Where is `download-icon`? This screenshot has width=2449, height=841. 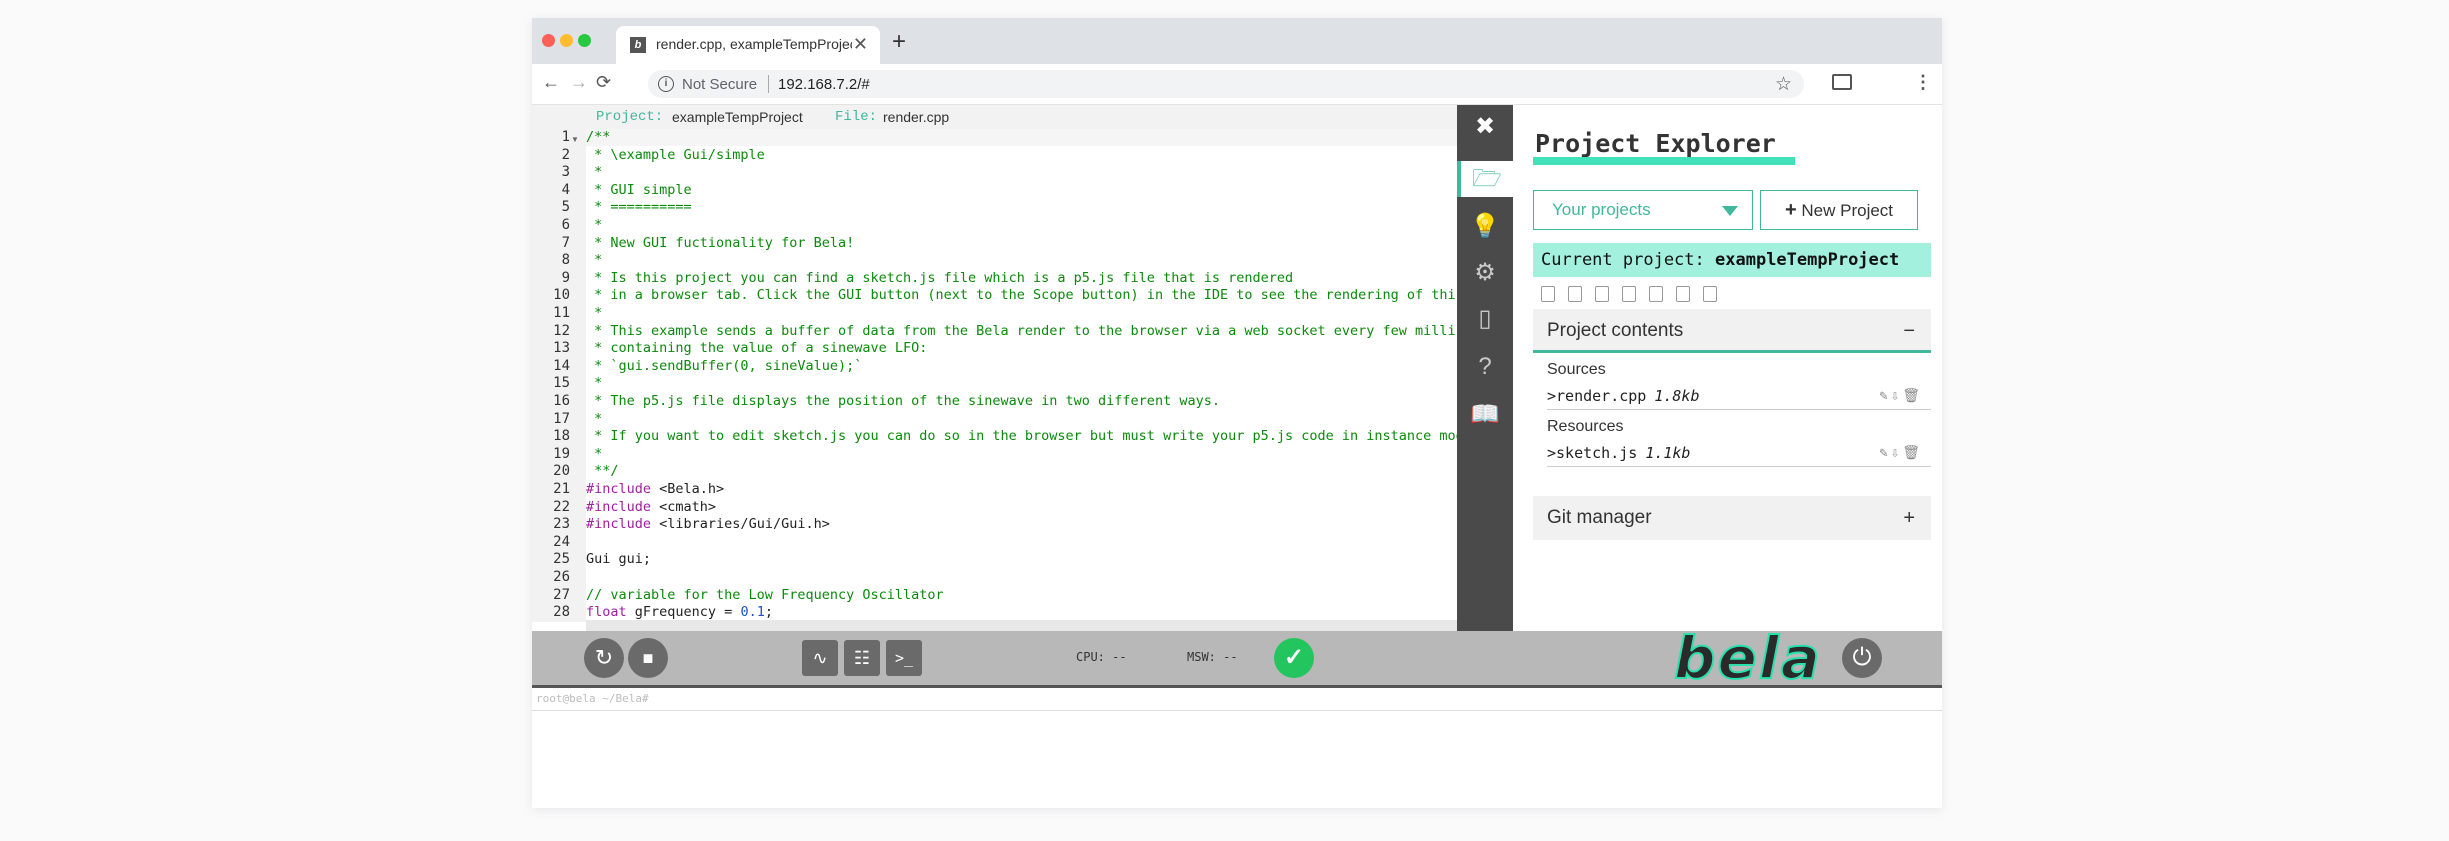 download-icon is located at coordinates (1656, 294).